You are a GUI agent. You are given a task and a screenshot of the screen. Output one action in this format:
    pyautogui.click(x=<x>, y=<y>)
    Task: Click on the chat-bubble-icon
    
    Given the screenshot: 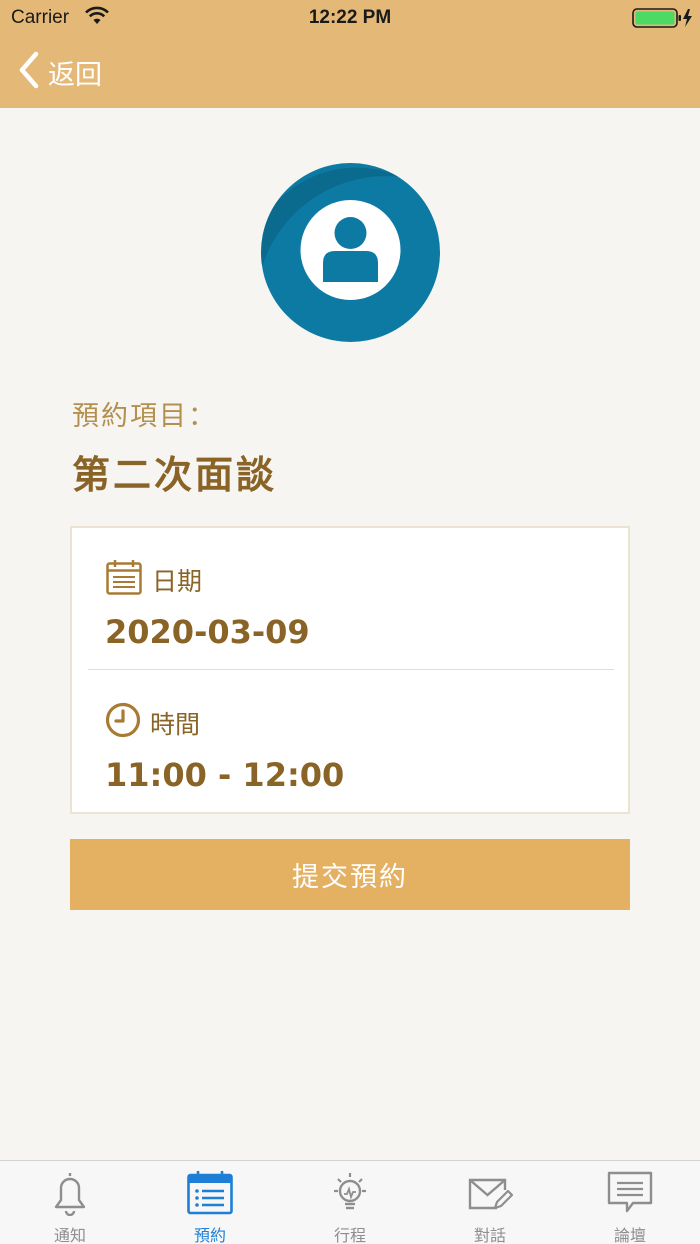 What is the action you would take?
    pyautogui.click(x=630, y=1193)
    